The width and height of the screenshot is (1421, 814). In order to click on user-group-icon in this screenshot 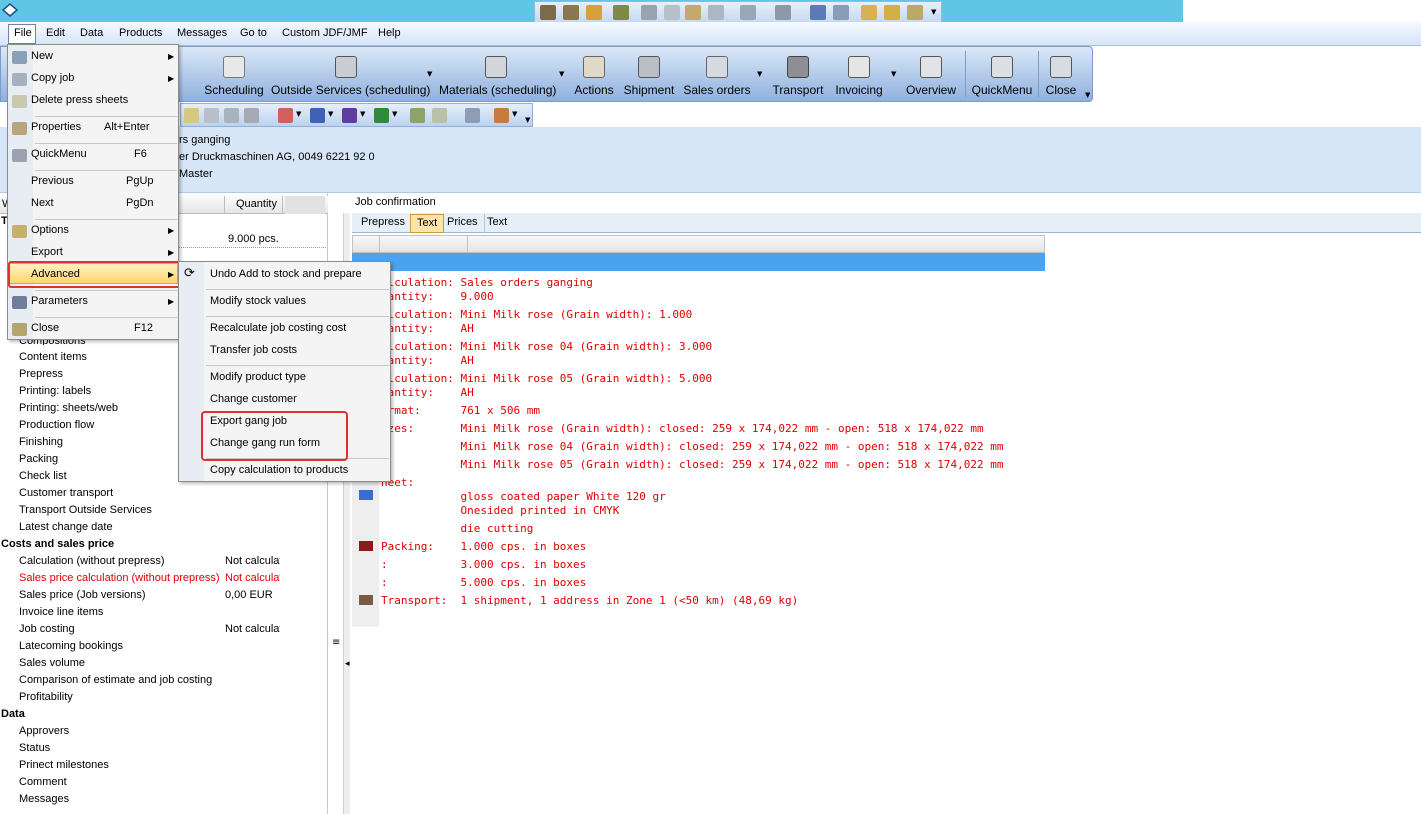, I will do `click(571, 12)`.